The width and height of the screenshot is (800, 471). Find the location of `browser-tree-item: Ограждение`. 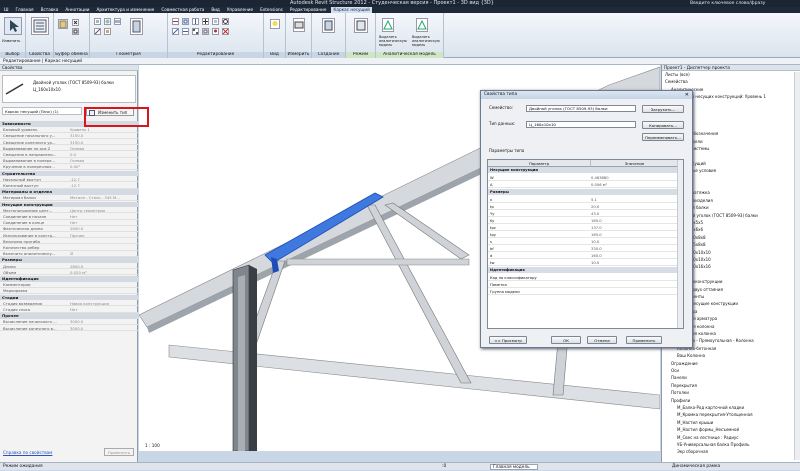

browser-tree-item: Ограждение is located at coordinates (684, 363).